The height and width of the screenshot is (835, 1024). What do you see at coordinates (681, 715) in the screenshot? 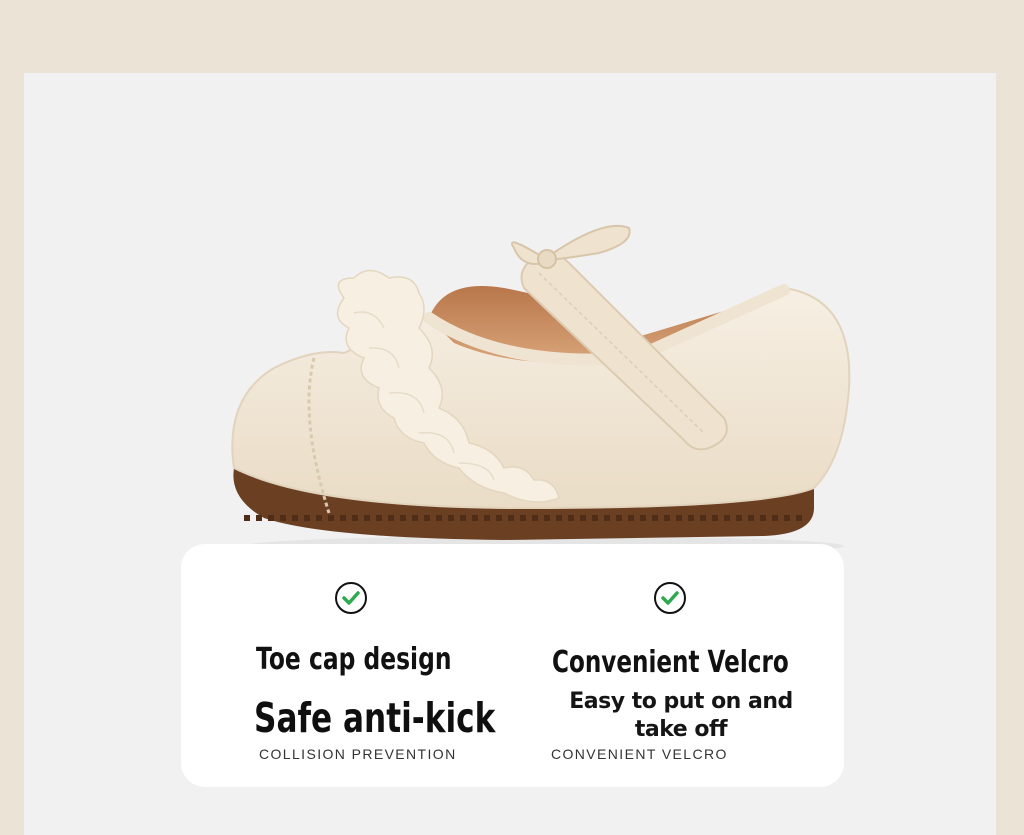
I see `feature-description: Easy to put on and take off` at bounding box center [681, 715].